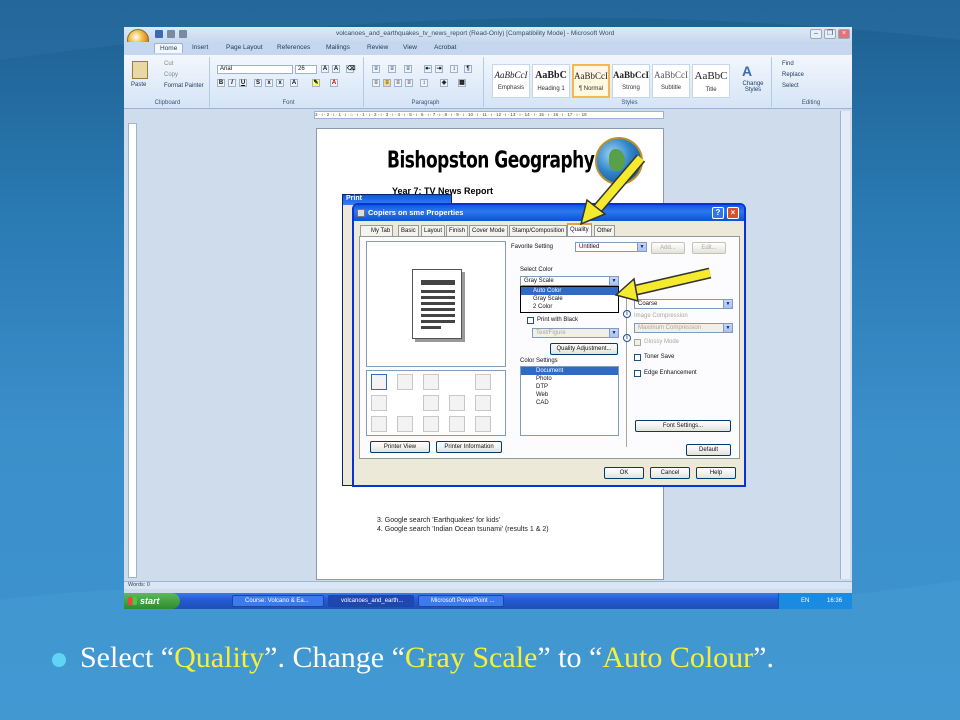 This screenshot has width=960, height=720. Describe the element at coordinates (408, 69) in the screenshot. I see `multilevel-icon: ≡` at that location.